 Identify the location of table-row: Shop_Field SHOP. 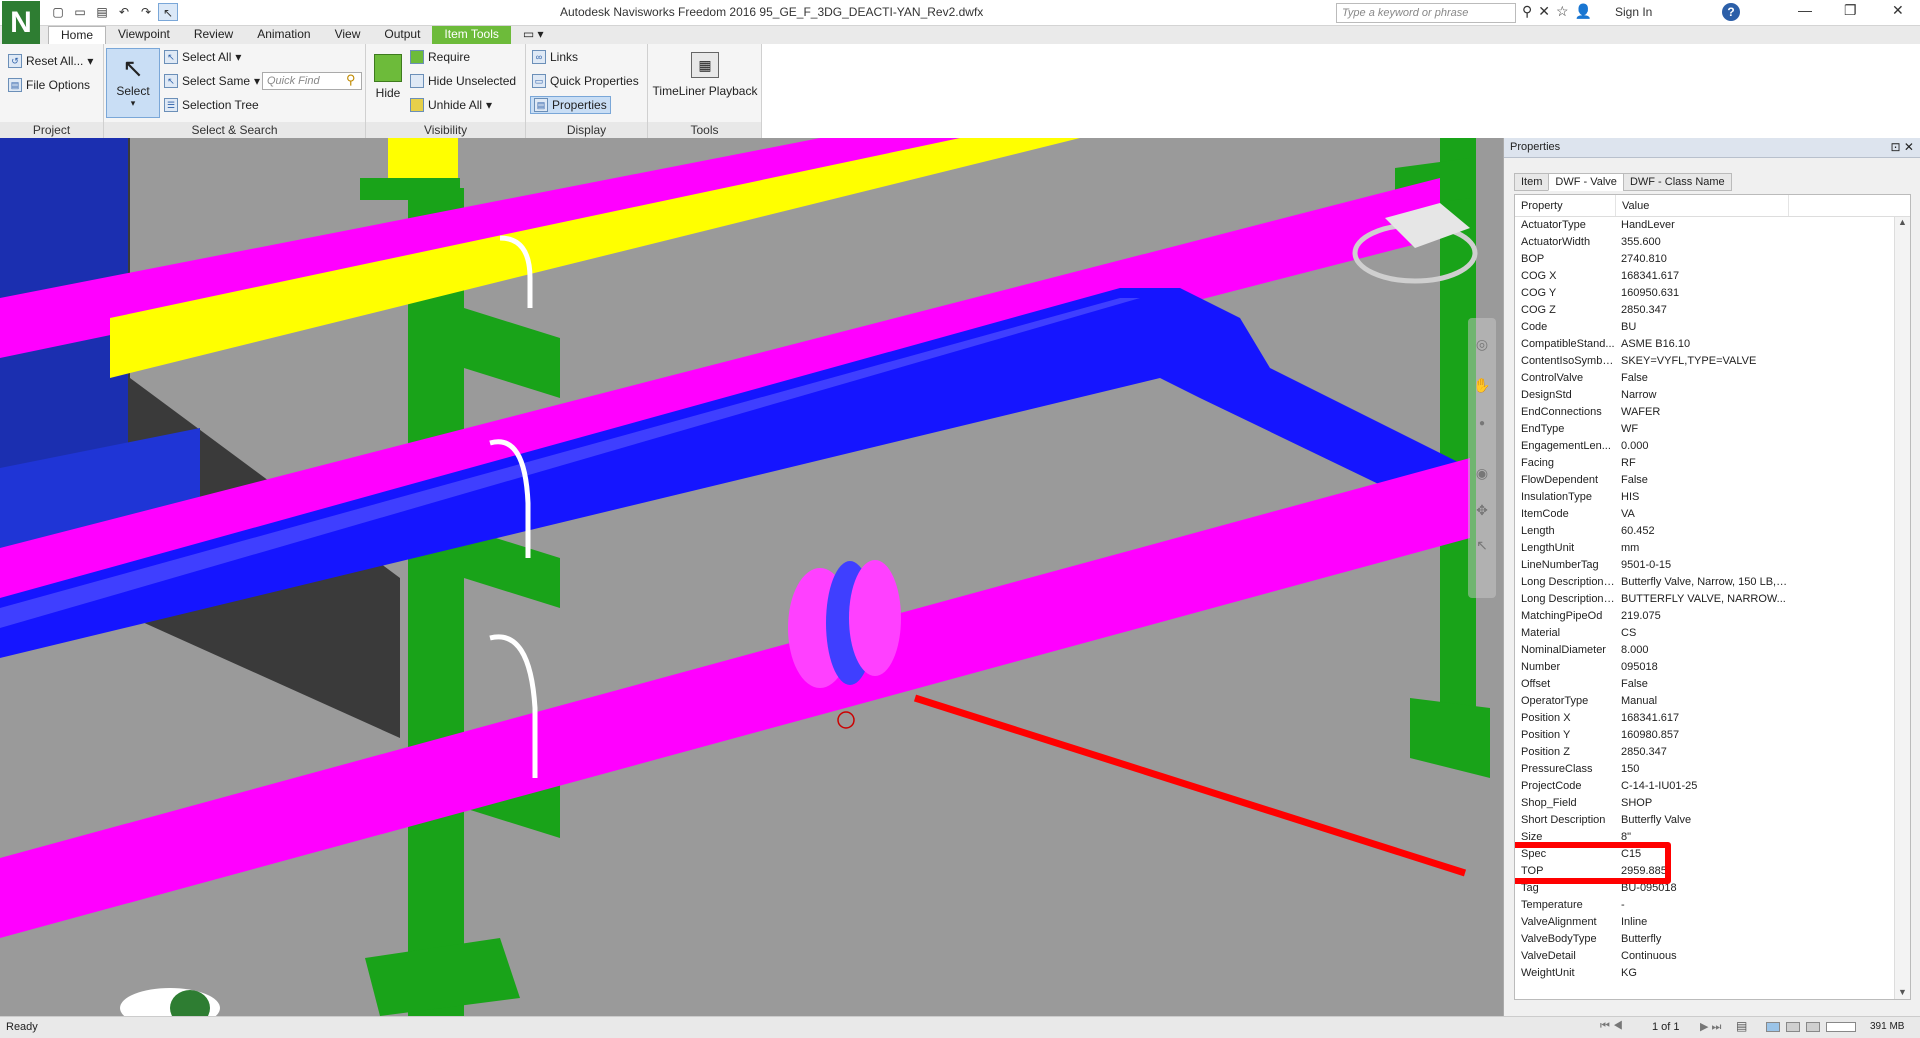
(1712, 803).